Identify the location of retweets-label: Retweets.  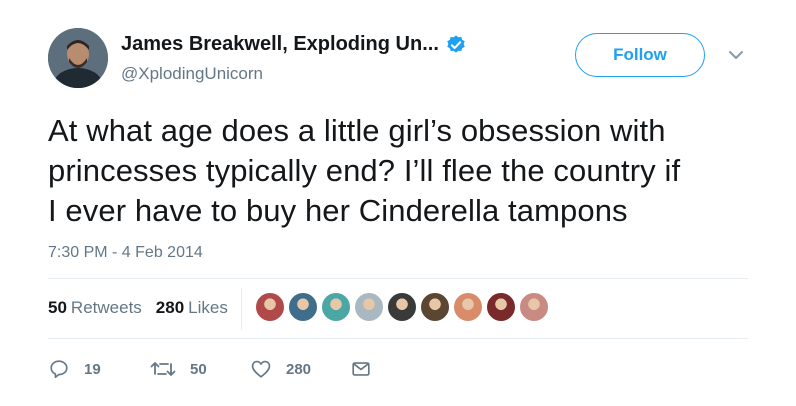
(106, 307).